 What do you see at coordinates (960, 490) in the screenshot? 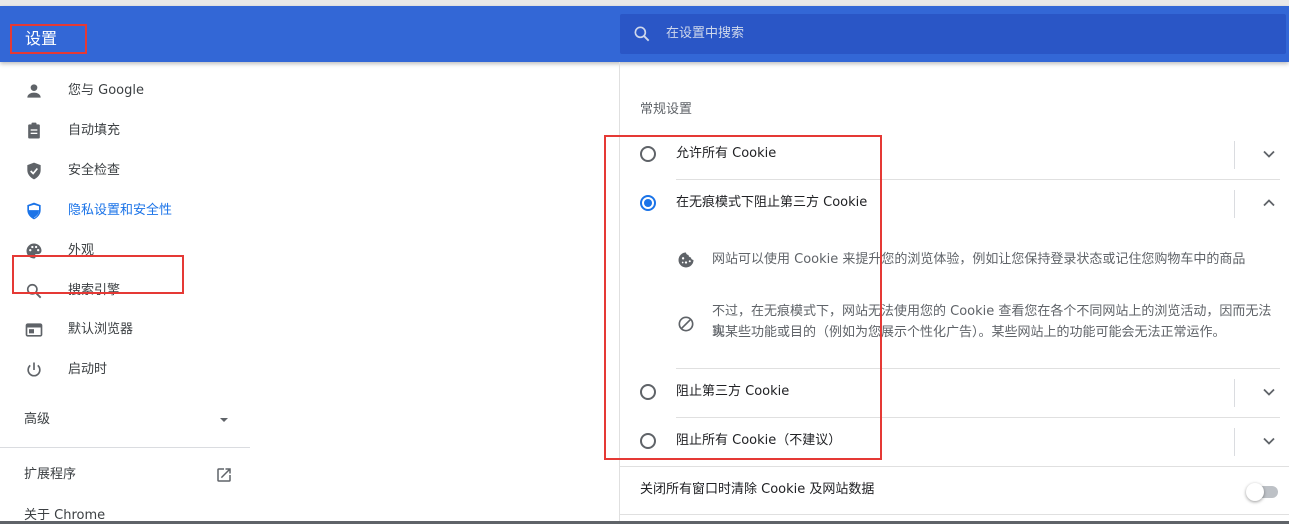
I see `clear-cookies-on-exit-row: 关闭所有窗口时清除 Cookie 及网站数据` at bounding box center [960, 490].